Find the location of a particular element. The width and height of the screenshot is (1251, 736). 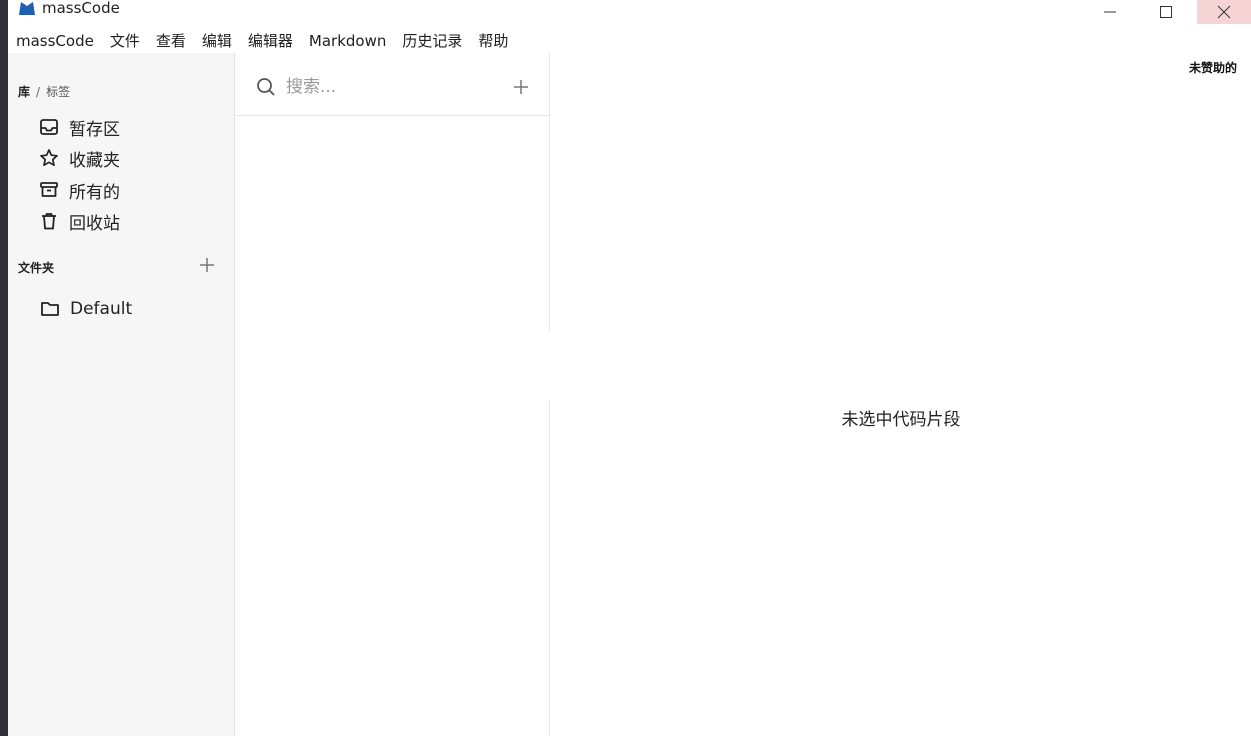

sidebar-item-label: 所有的 is located at coordinates (94, 192).